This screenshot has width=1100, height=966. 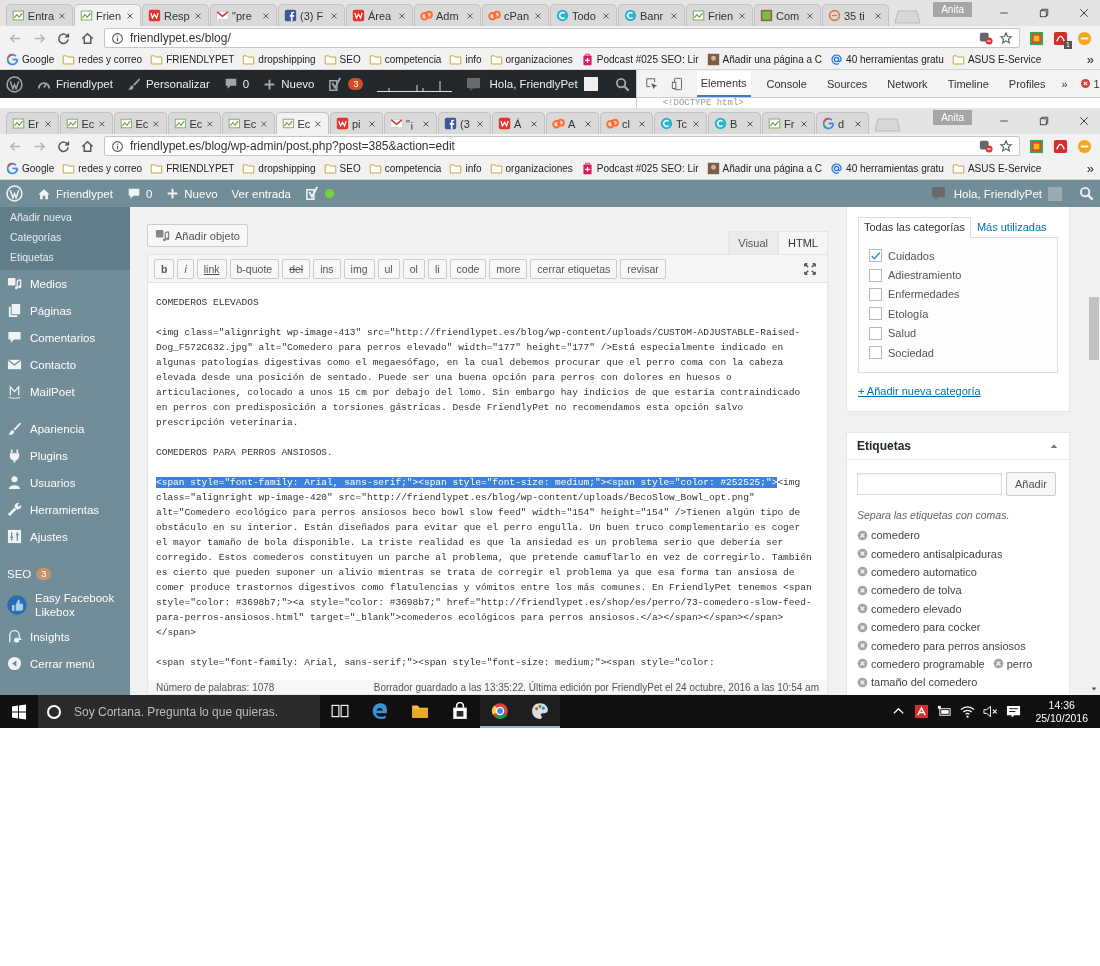 What do you see at coordinates (164, 268) in the screenshot?
I see `format-button: b` at bounding box center [164, 268].